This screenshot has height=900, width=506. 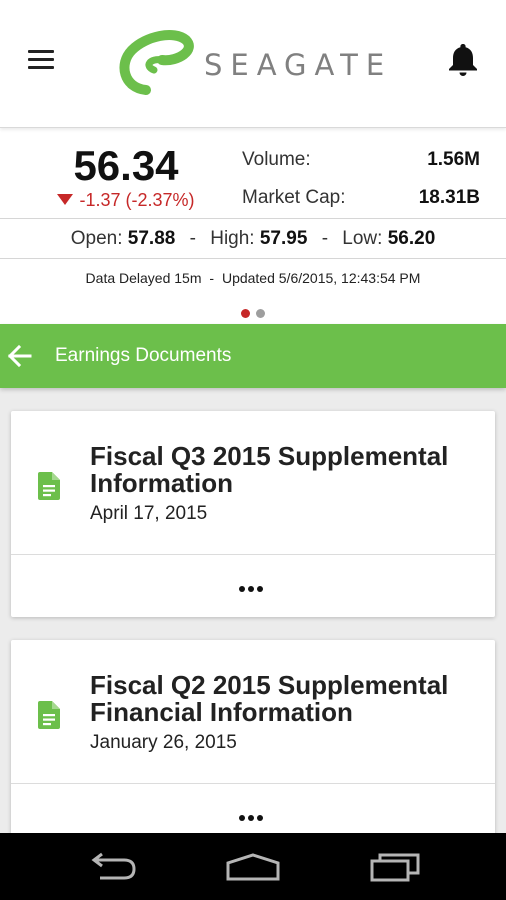 I want to click on high-value: 57.95, so click(x=283, y=238).